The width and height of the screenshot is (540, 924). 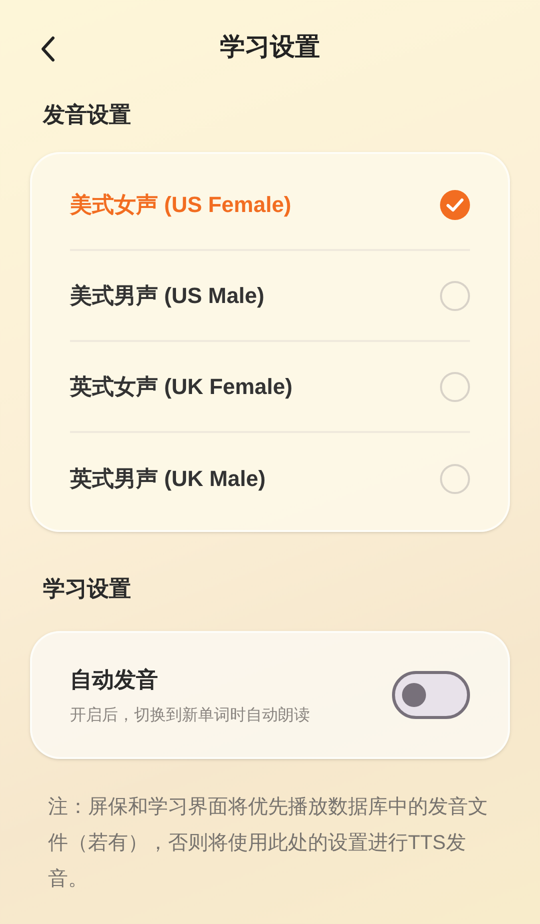 I want to click on check-icon, so click(x=455, y=205).